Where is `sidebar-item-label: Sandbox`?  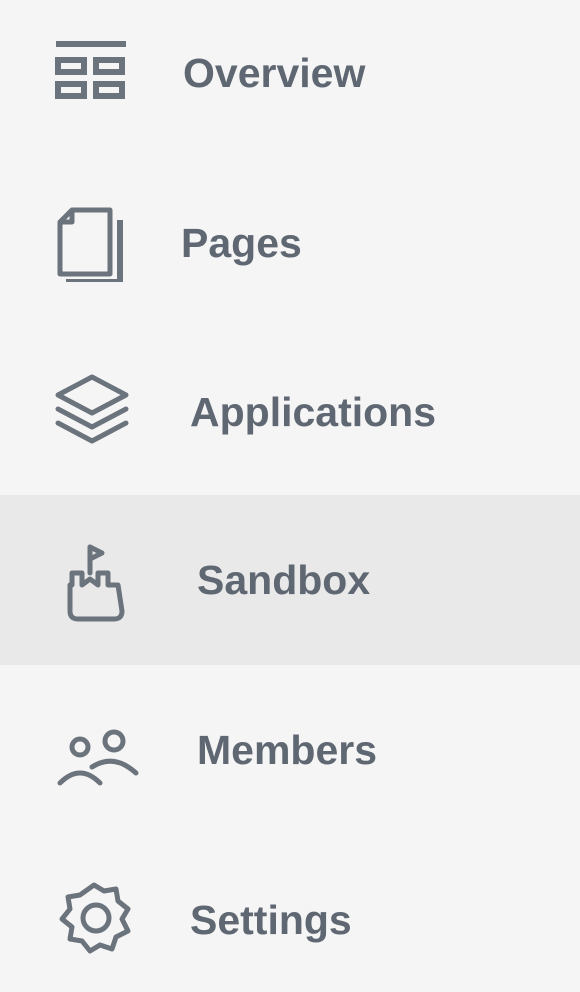 sidebar-item-label: Sandbox is located at coordinates (284, 580).